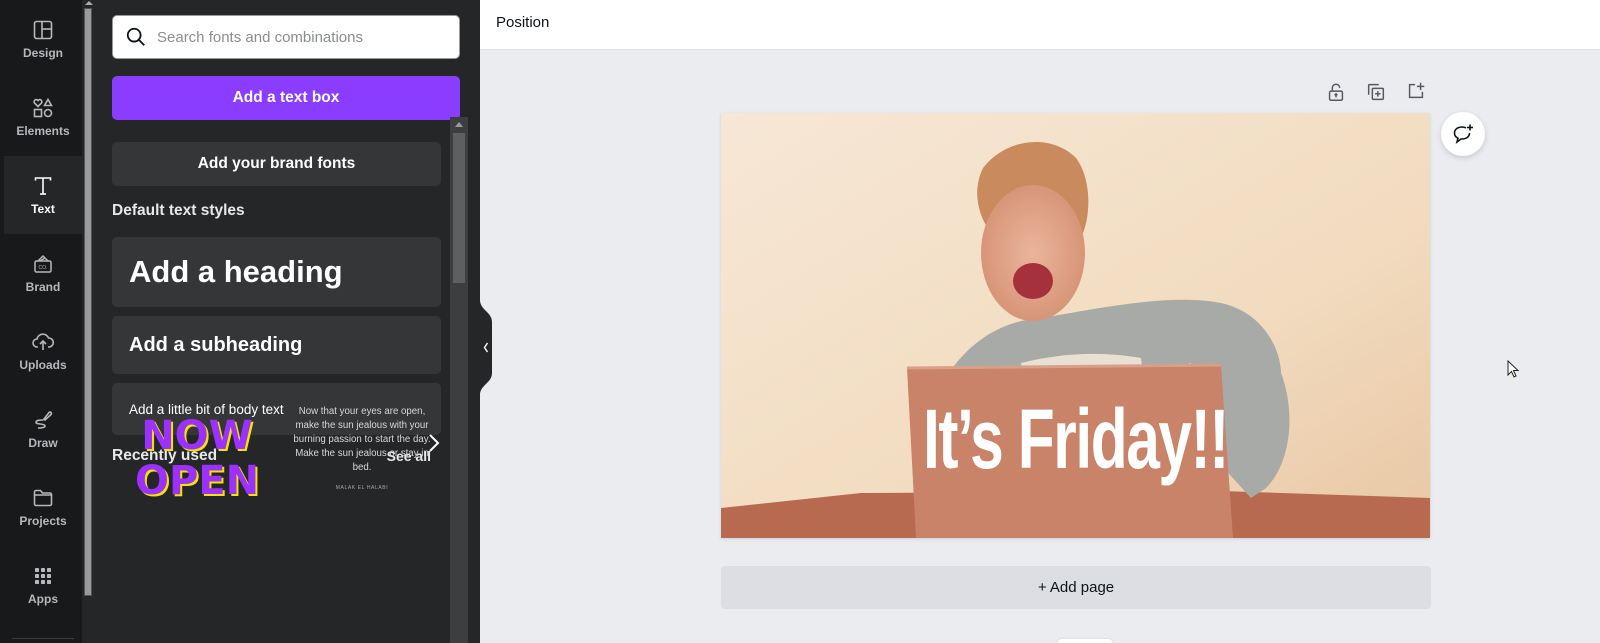  I want to click on now-open-combo-thumbnail: NOW NOW OPEN OPEN, so click(198, 455).